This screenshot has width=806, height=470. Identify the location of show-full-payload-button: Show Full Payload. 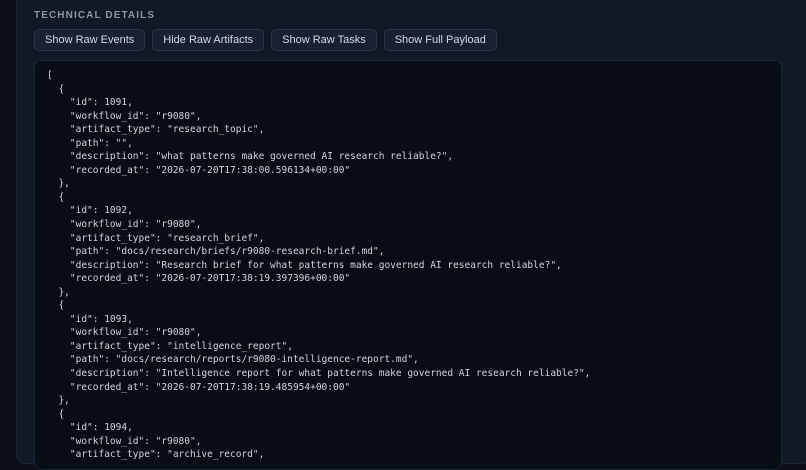
(440, 40).